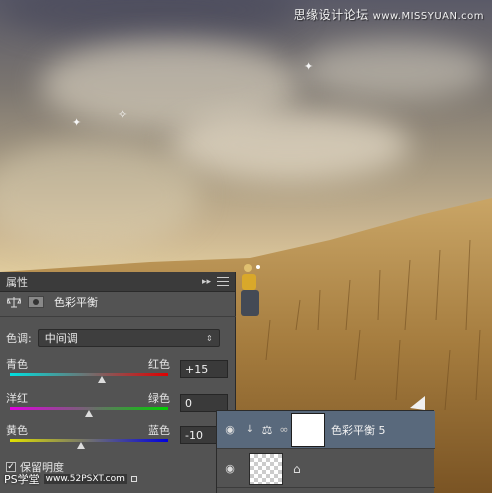 Image resolution: width=492 pixels, height=493 pixels. I want to click on bottom-watermark: PS学堂 www.52PSXT.com, so click(70, 479).